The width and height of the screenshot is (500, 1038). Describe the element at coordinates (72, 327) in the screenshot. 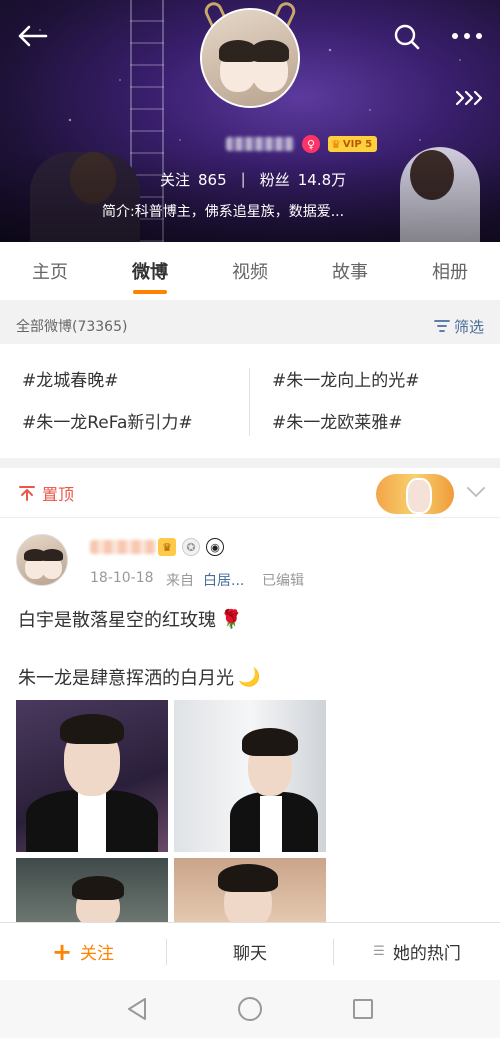

I see `all-posts-count: 全部微博(73365)` at that location.